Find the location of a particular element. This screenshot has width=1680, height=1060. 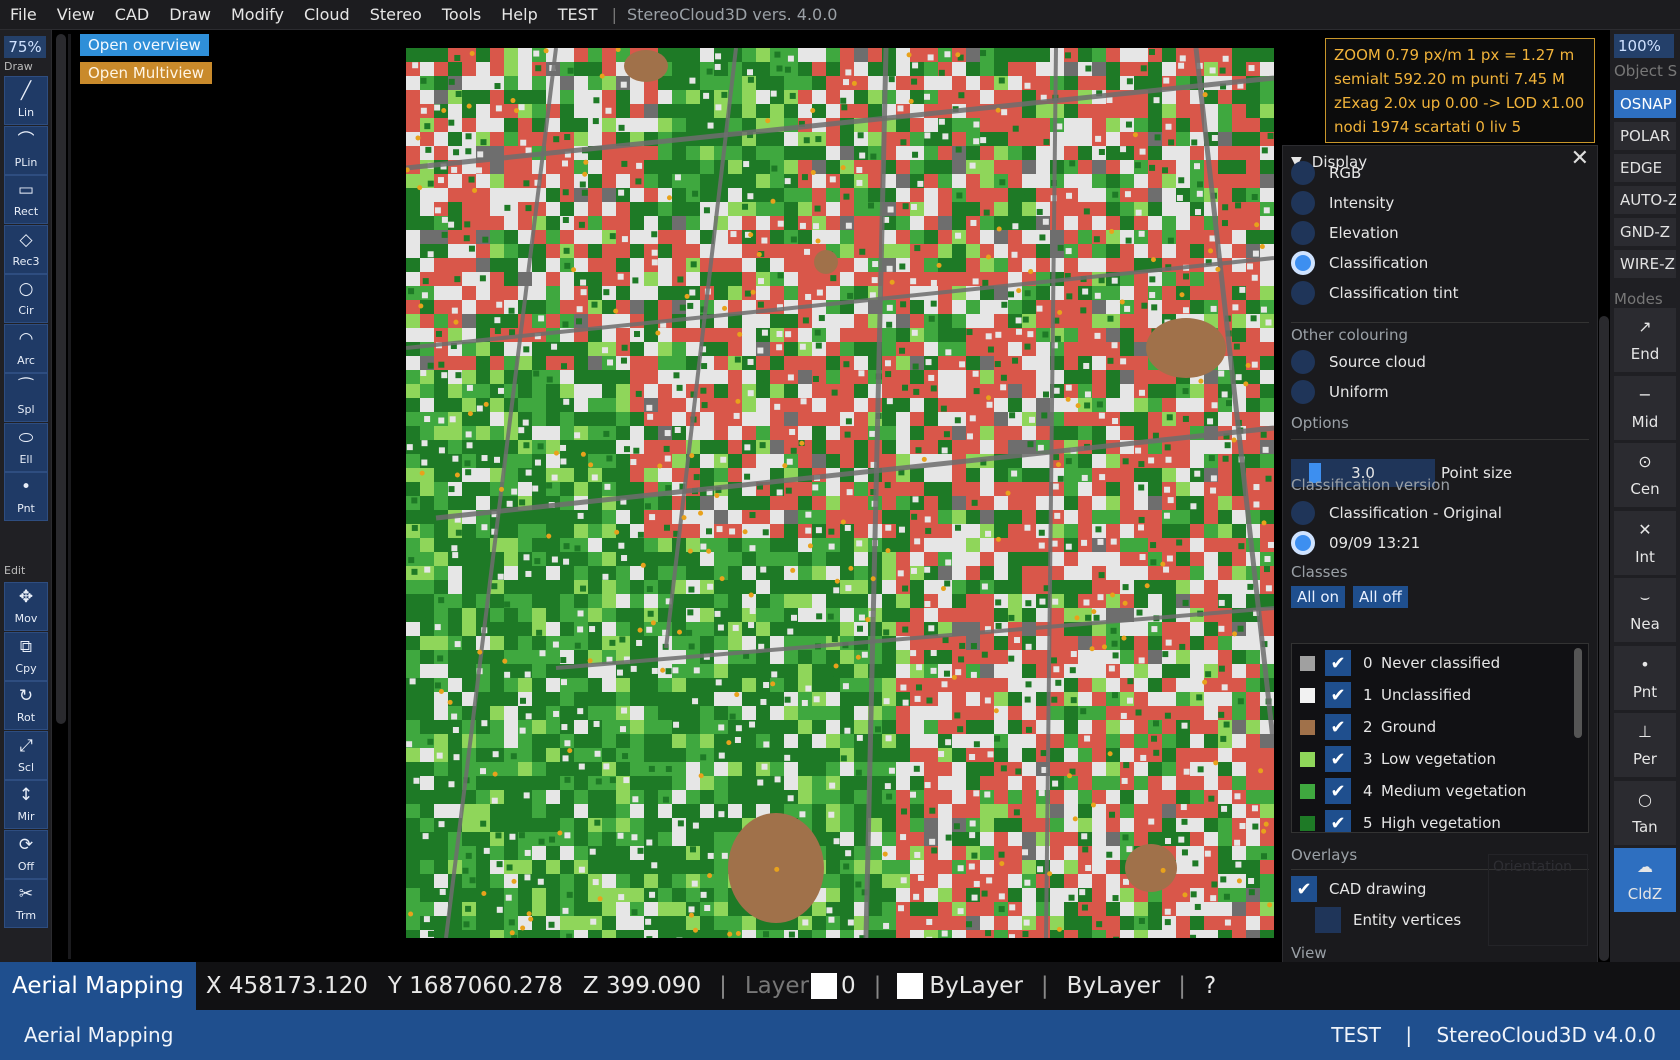

menu-cad: CAD is located at coordinates (132, 14).